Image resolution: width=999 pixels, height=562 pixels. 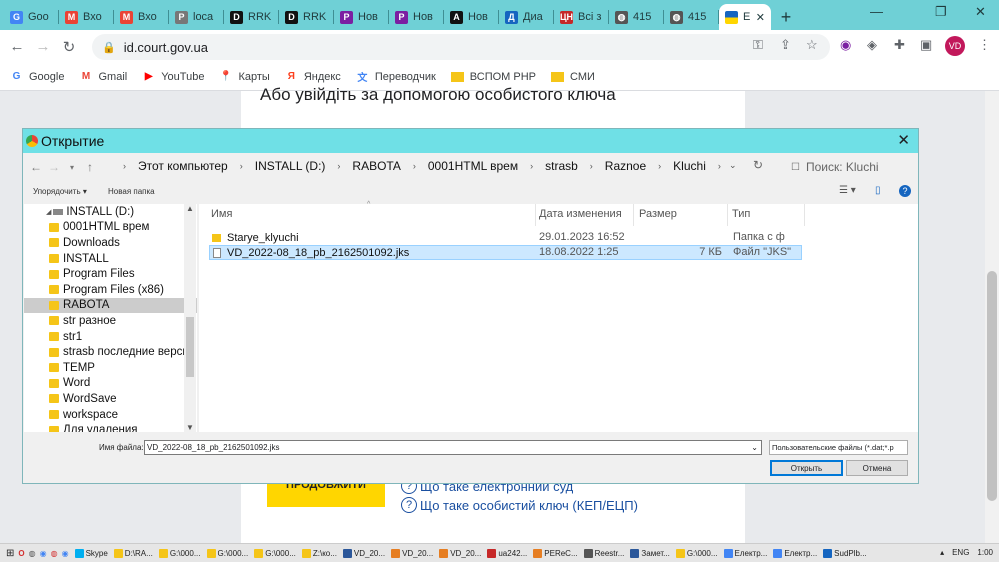 What do you see at coordinates (110, 259) in the screenshot?
I see `nav-item: INSTALL` at bounding box center [110, 259].